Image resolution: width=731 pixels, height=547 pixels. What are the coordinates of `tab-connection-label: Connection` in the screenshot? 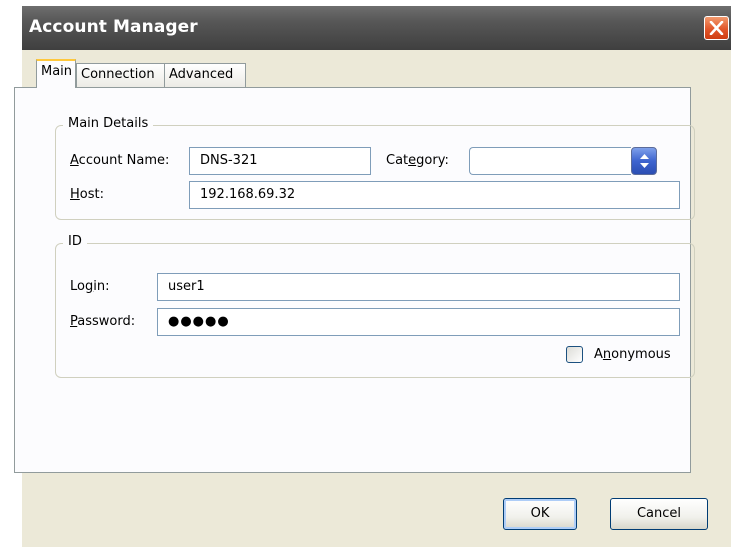 It's located at (118, 74).